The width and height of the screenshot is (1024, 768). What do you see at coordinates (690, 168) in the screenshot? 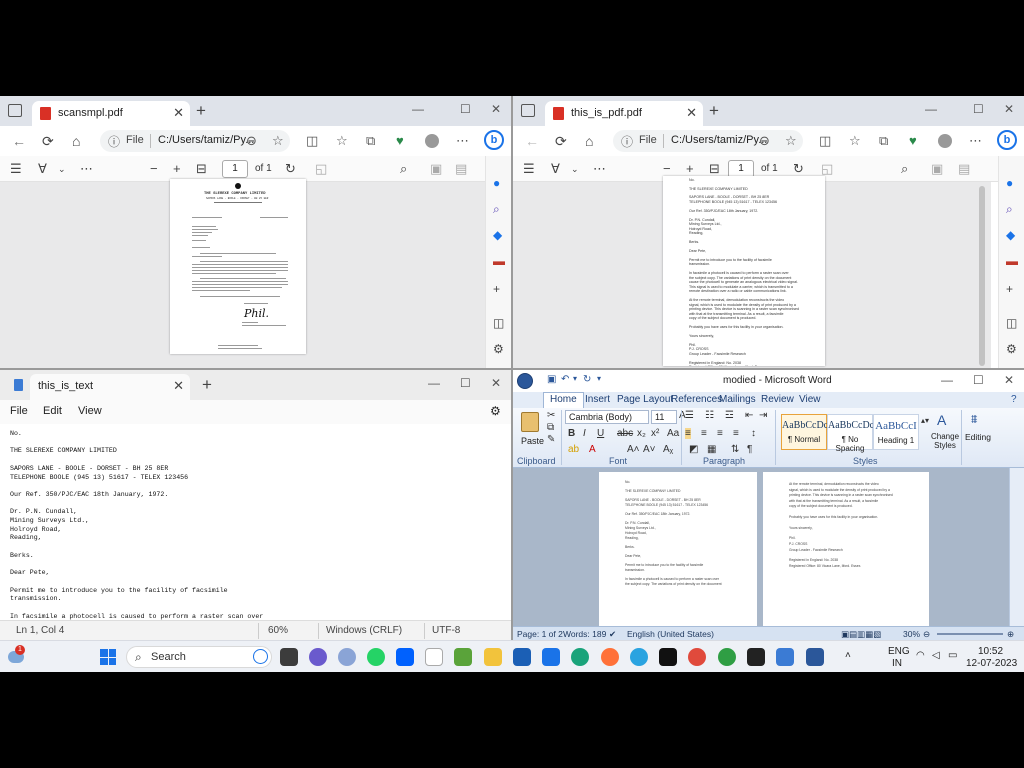
I see `zoom-in-icon: +` at bounding box center [690, 168].